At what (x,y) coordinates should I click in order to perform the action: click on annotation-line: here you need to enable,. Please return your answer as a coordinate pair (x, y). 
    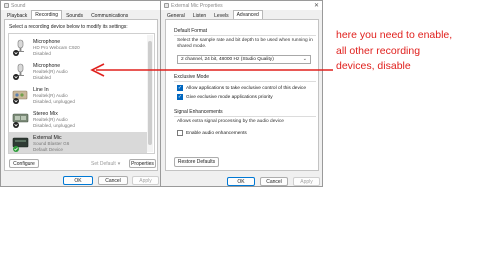
    Looking at the image, I should click on (394, 35).